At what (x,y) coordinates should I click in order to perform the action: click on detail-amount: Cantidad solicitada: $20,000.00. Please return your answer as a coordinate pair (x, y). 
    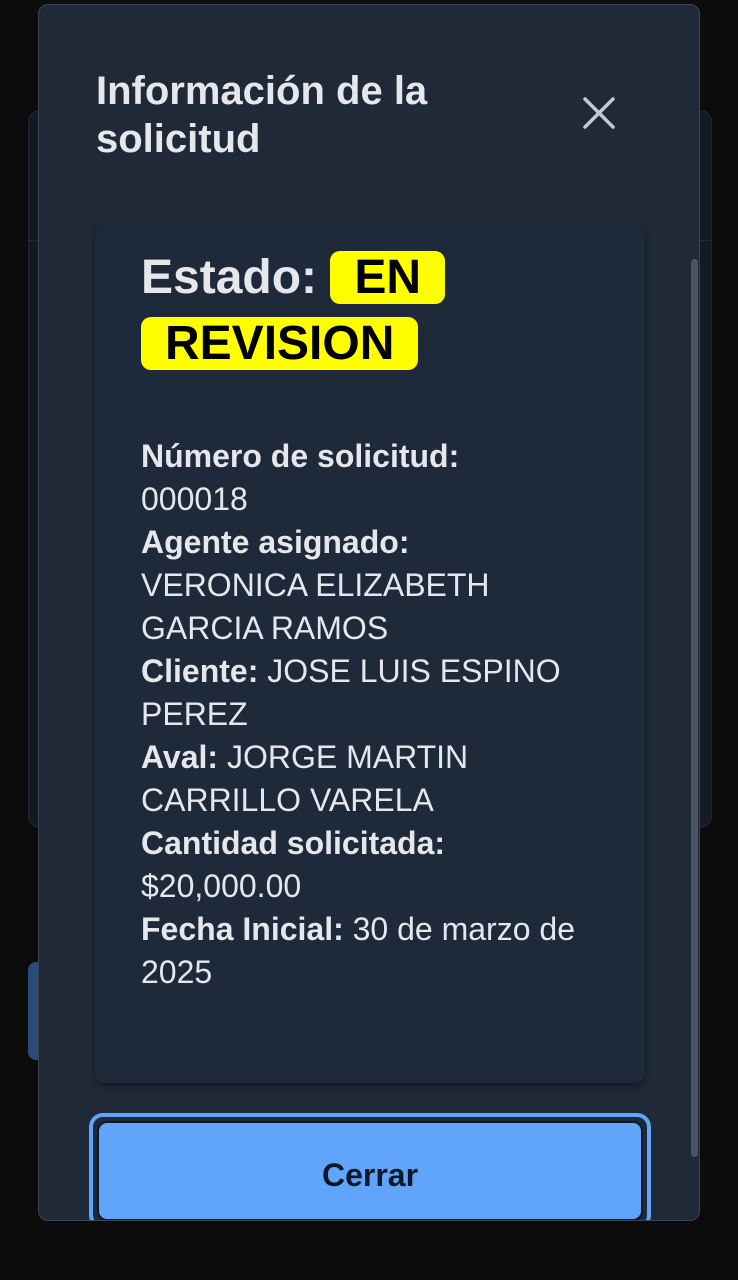
    Looking at the image, I should click on (376, 865).